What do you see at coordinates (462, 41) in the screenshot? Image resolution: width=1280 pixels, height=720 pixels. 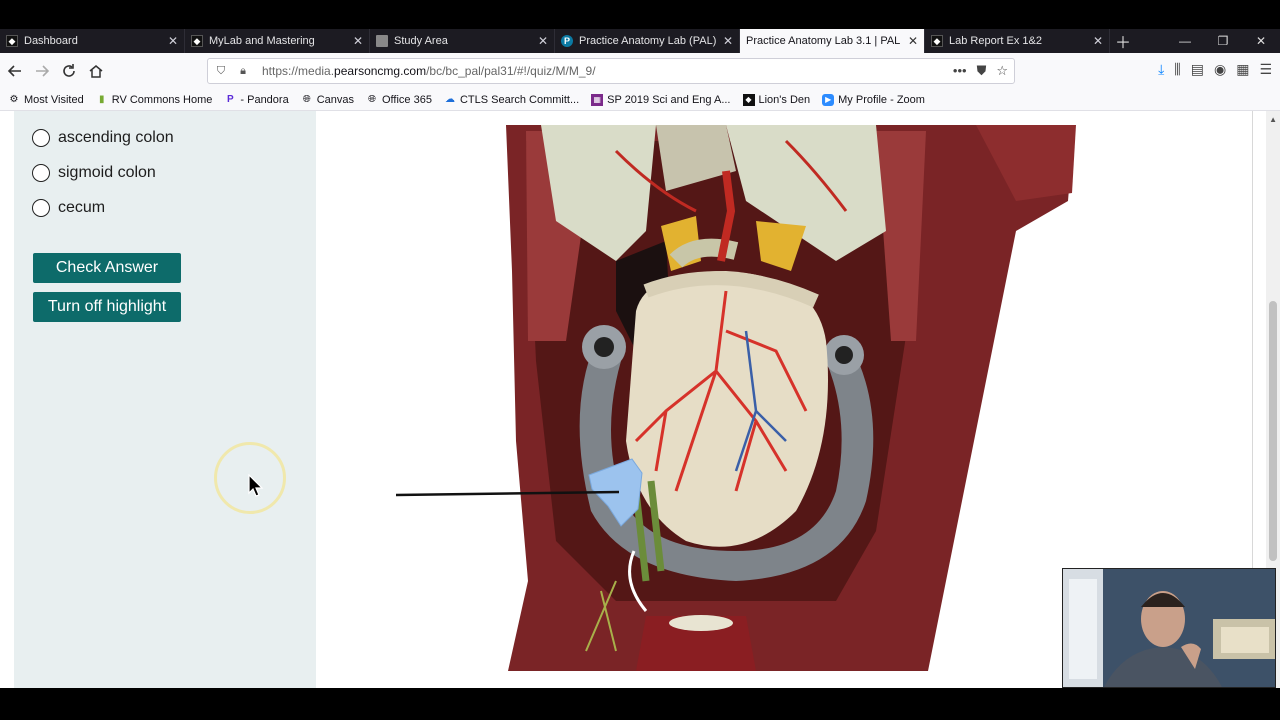 I see `tab-study-area: Study Area ✕` at bounding box center [462, 41].